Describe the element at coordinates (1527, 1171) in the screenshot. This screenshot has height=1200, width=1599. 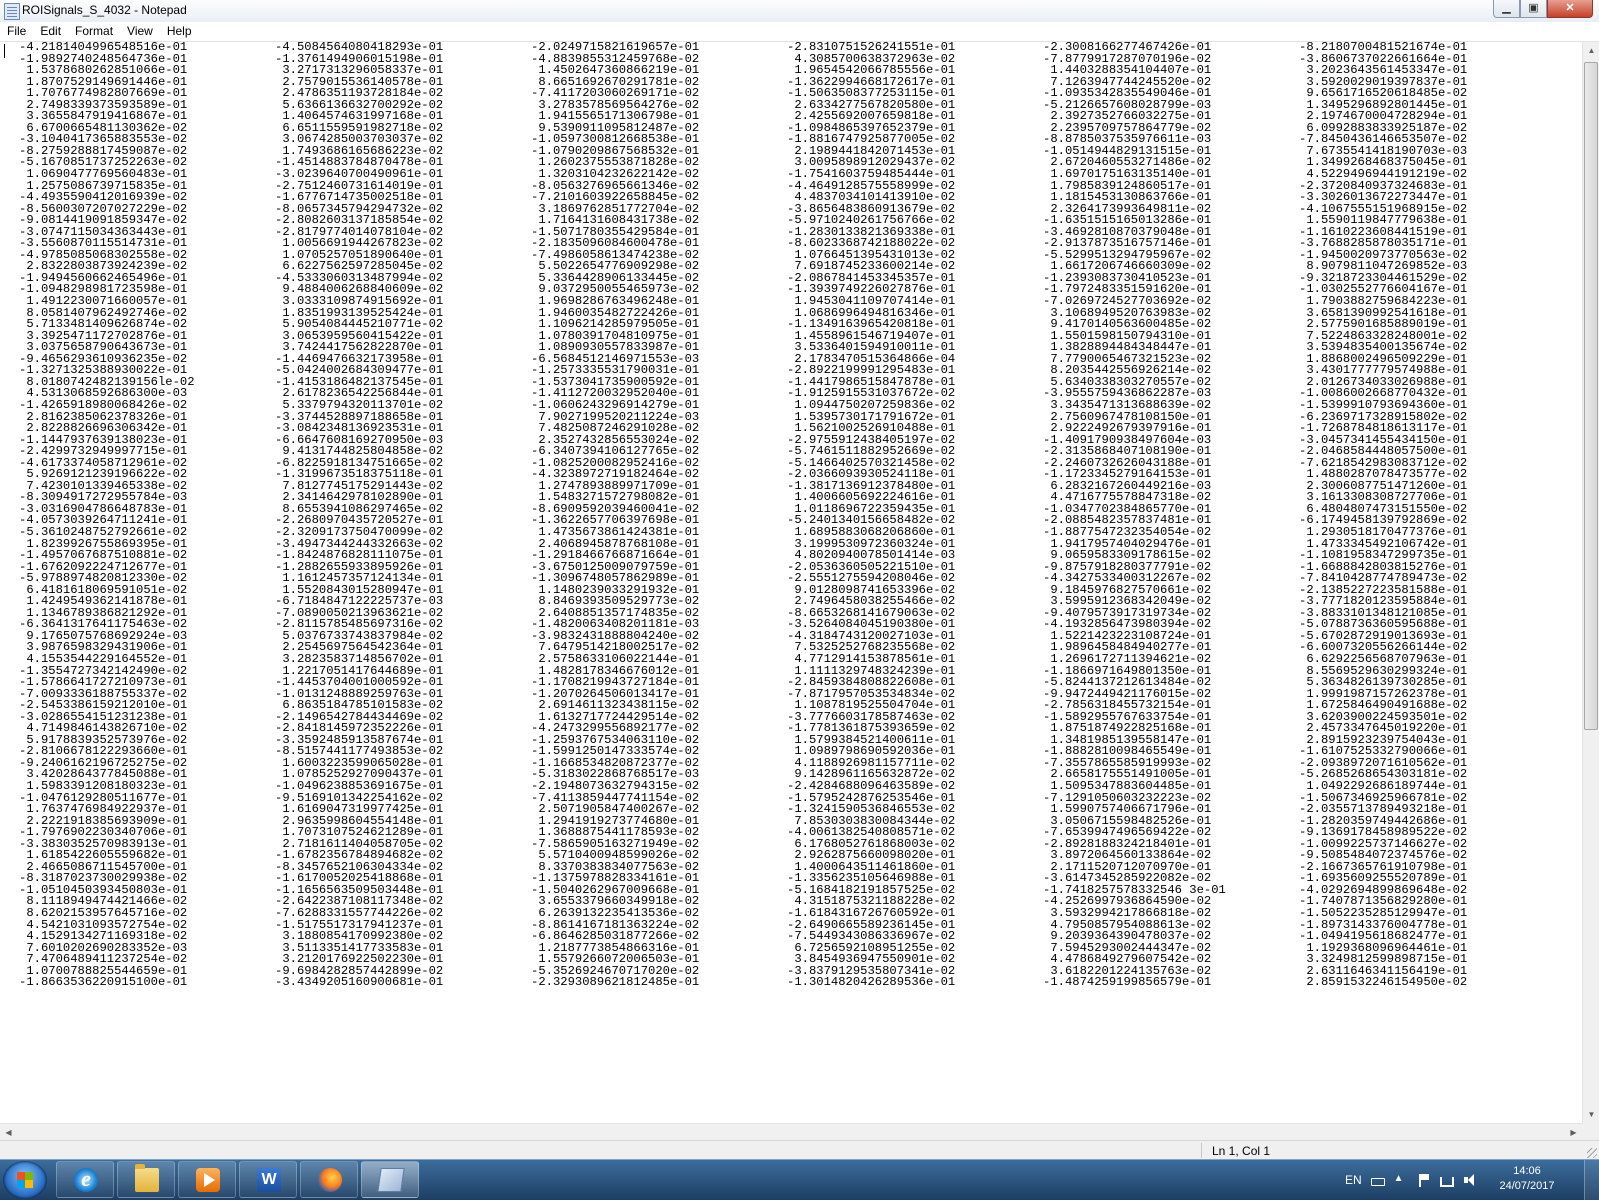
I see `clock-time: 14:06` at that location.